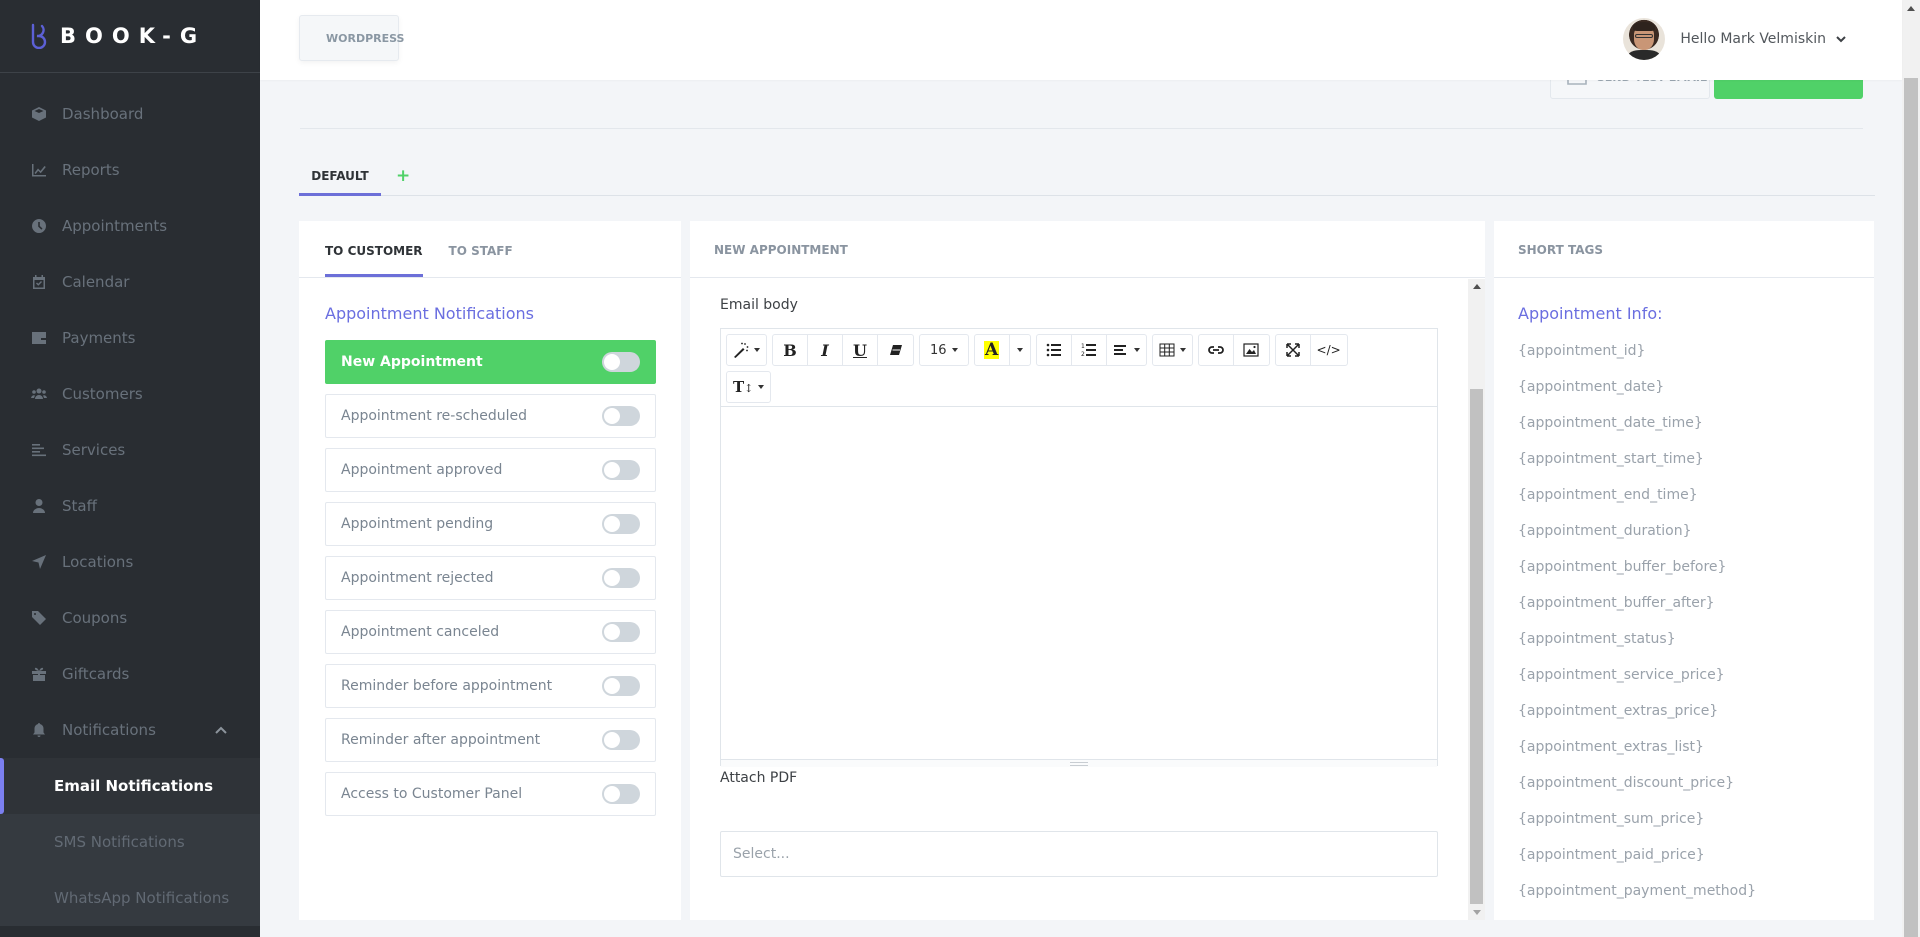 This screenshot has width=1920, height=937. What do you see at coordinates (1079, 583) in the screenshot?
I see `email-body-input` at bounding box center [1079, 583].